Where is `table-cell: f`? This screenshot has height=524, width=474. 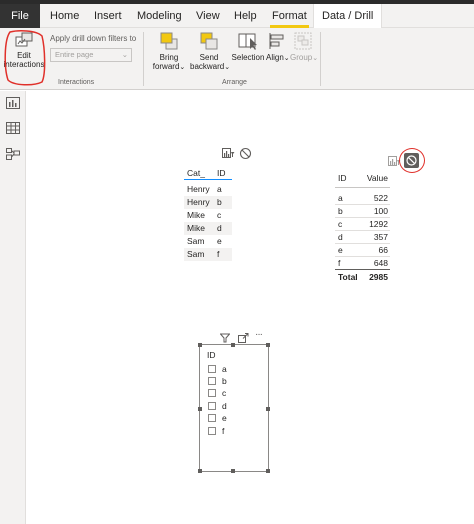 table-cell: f is located at coordinates (218, 254).